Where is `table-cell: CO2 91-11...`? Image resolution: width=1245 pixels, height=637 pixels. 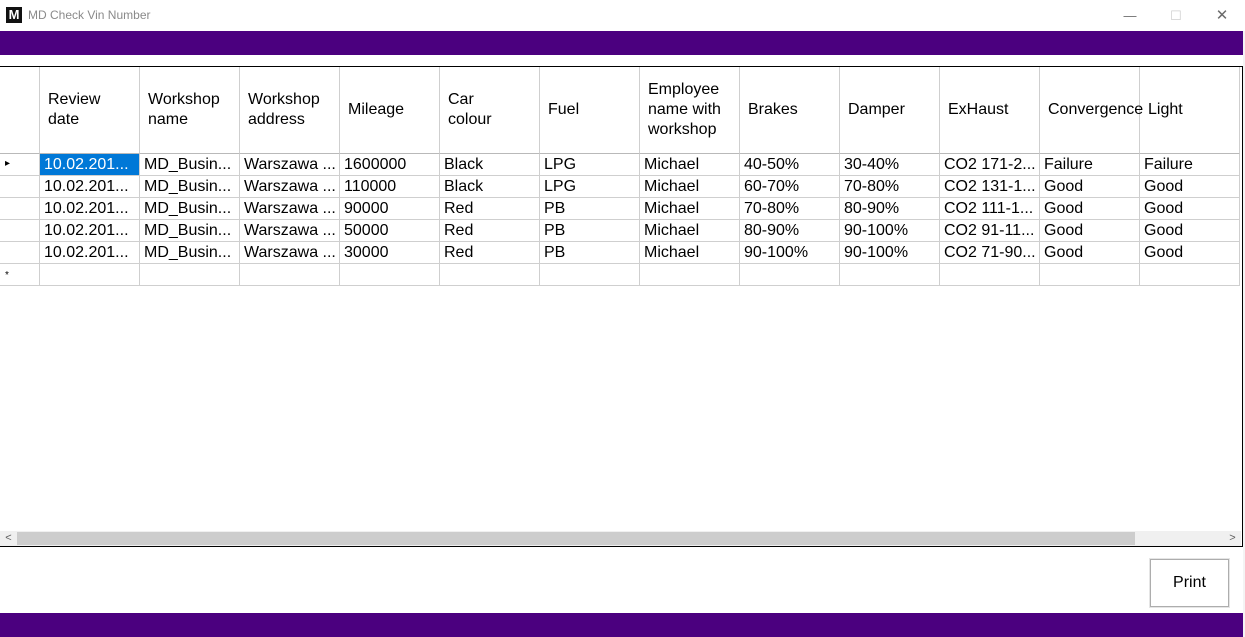 table-cell: CO2 91-11... is located at coordinates (990, 231).